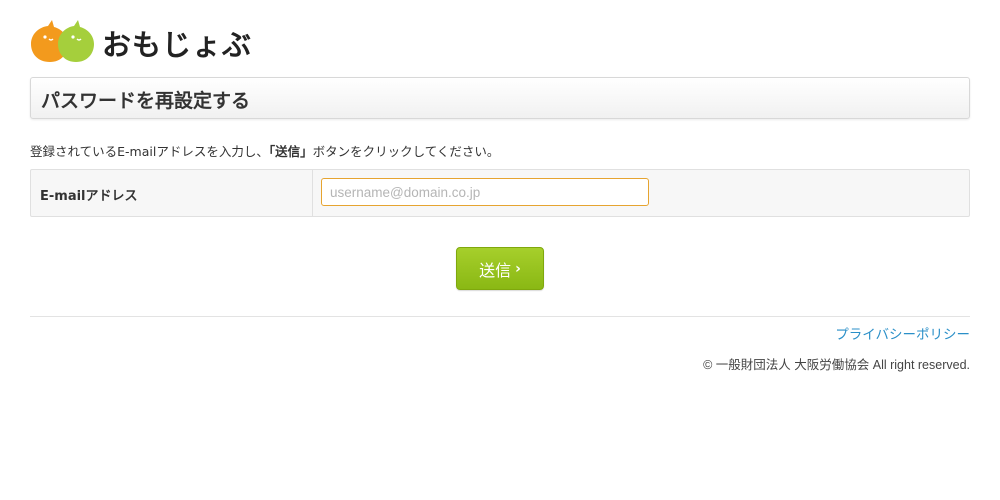  I want to click on footer-divider, so click(500, 316).